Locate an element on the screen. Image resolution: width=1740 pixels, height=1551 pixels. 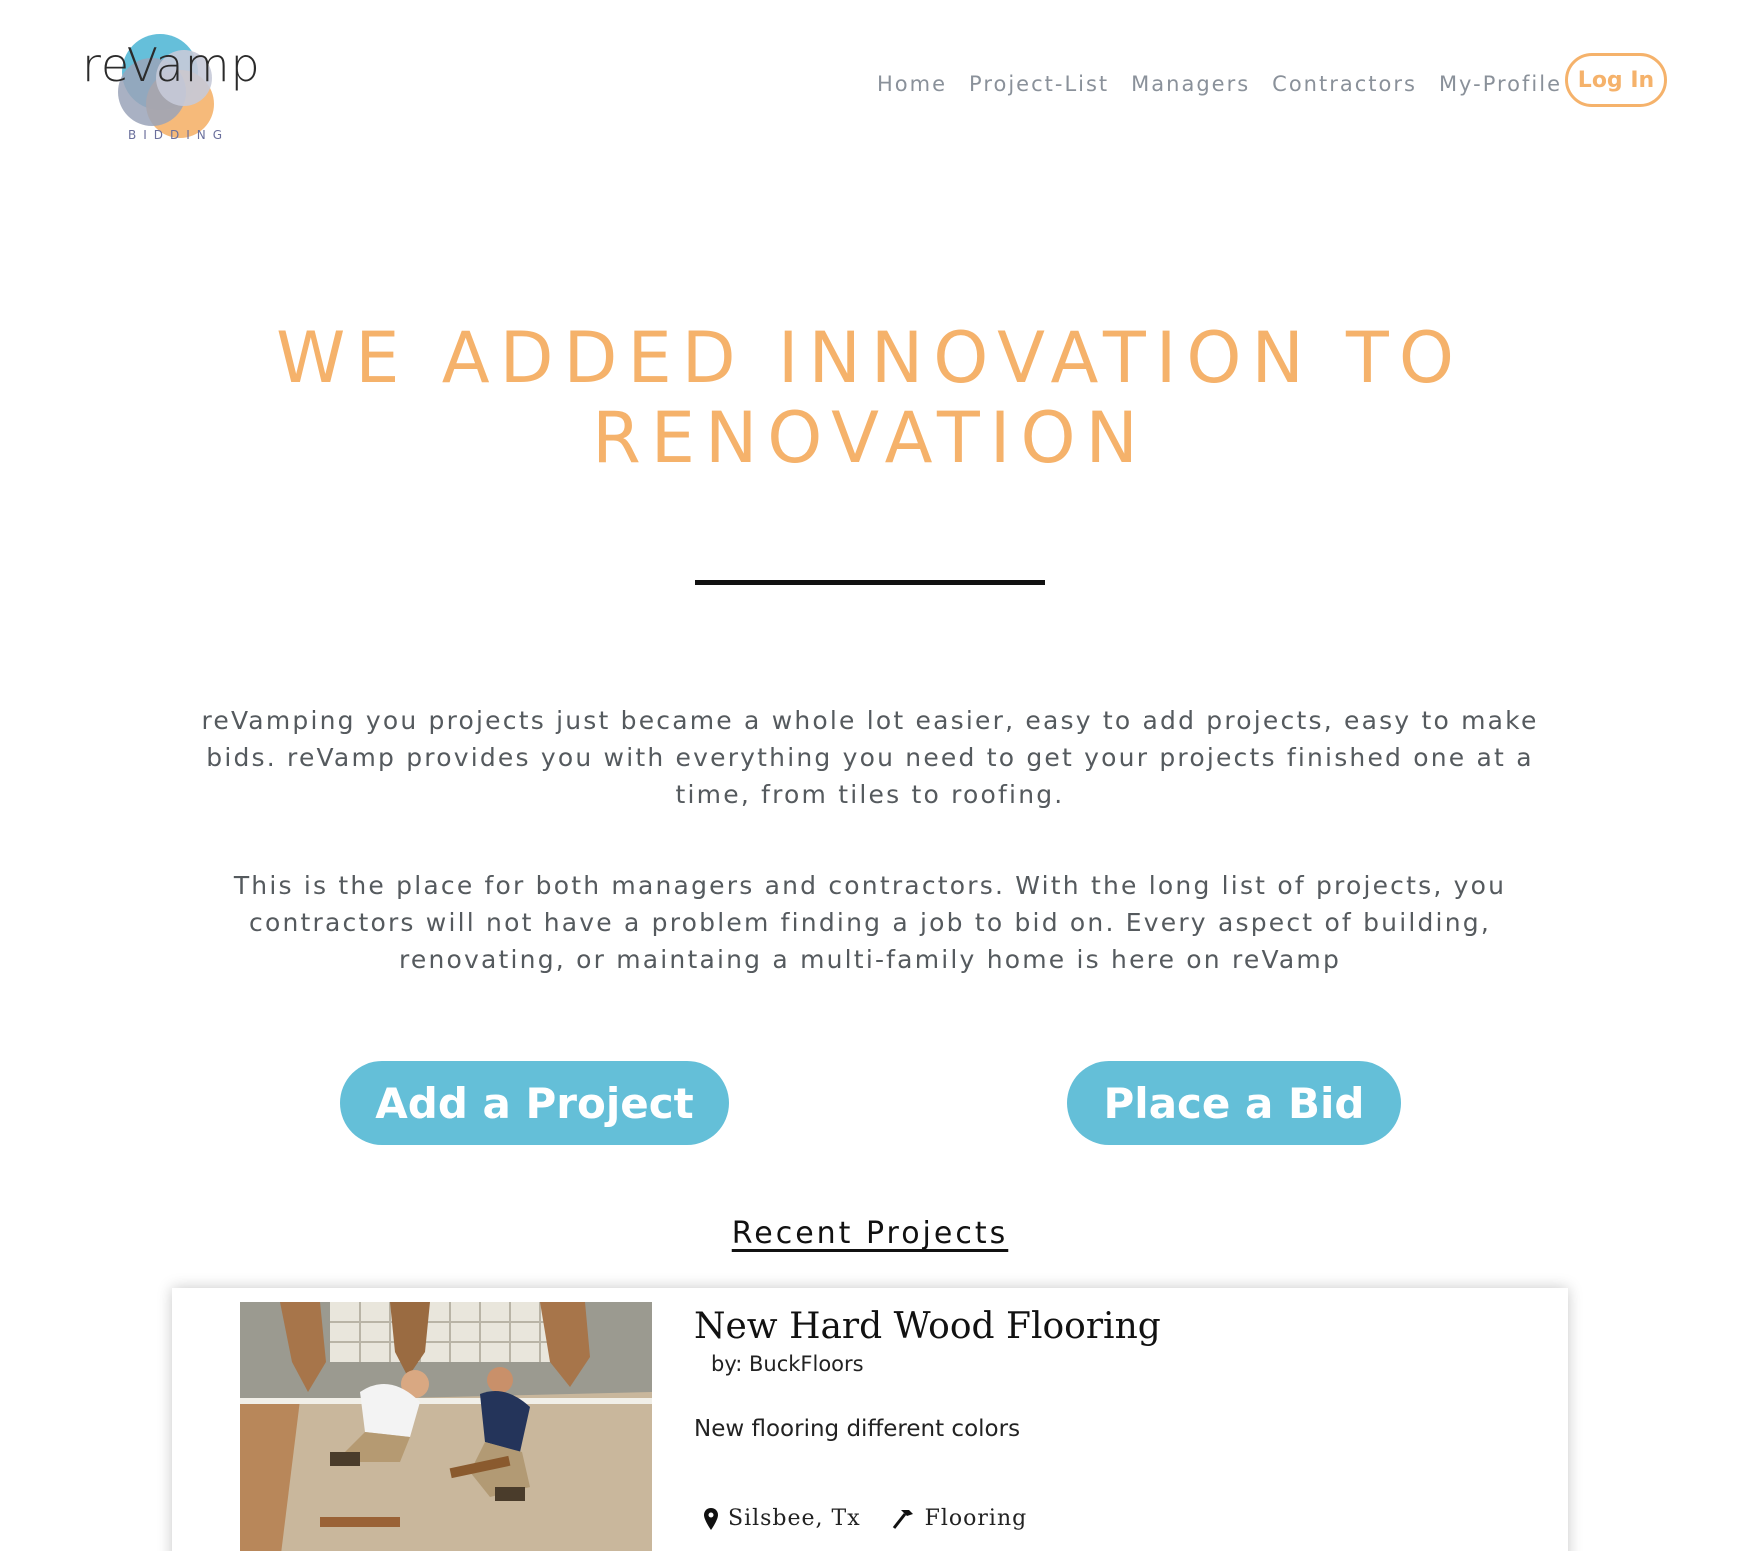
hero-title: WE ADDED INNOVATION TO RENOVATION is located at coordinates (870, 398).